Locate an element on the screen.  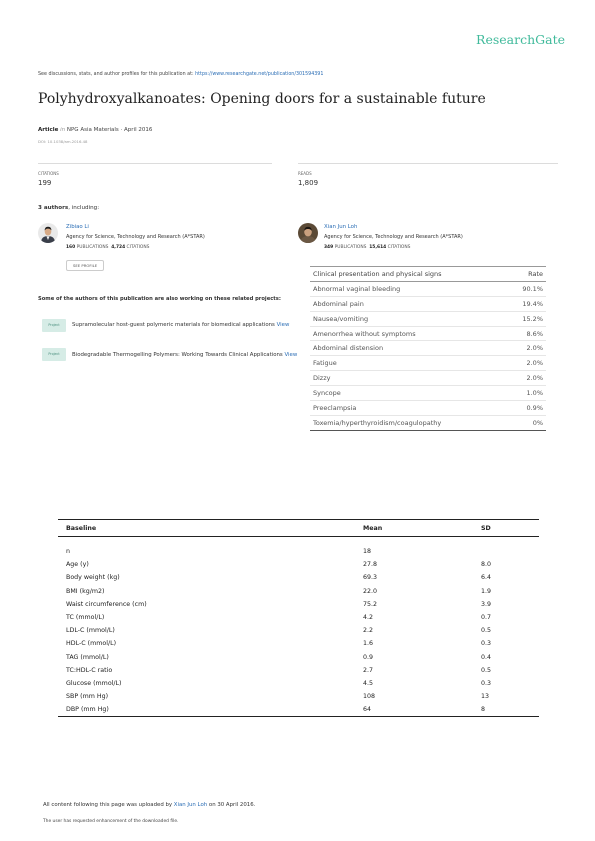
table-cell: Glucose (mmol/L) is located at coordinates (94, 683).